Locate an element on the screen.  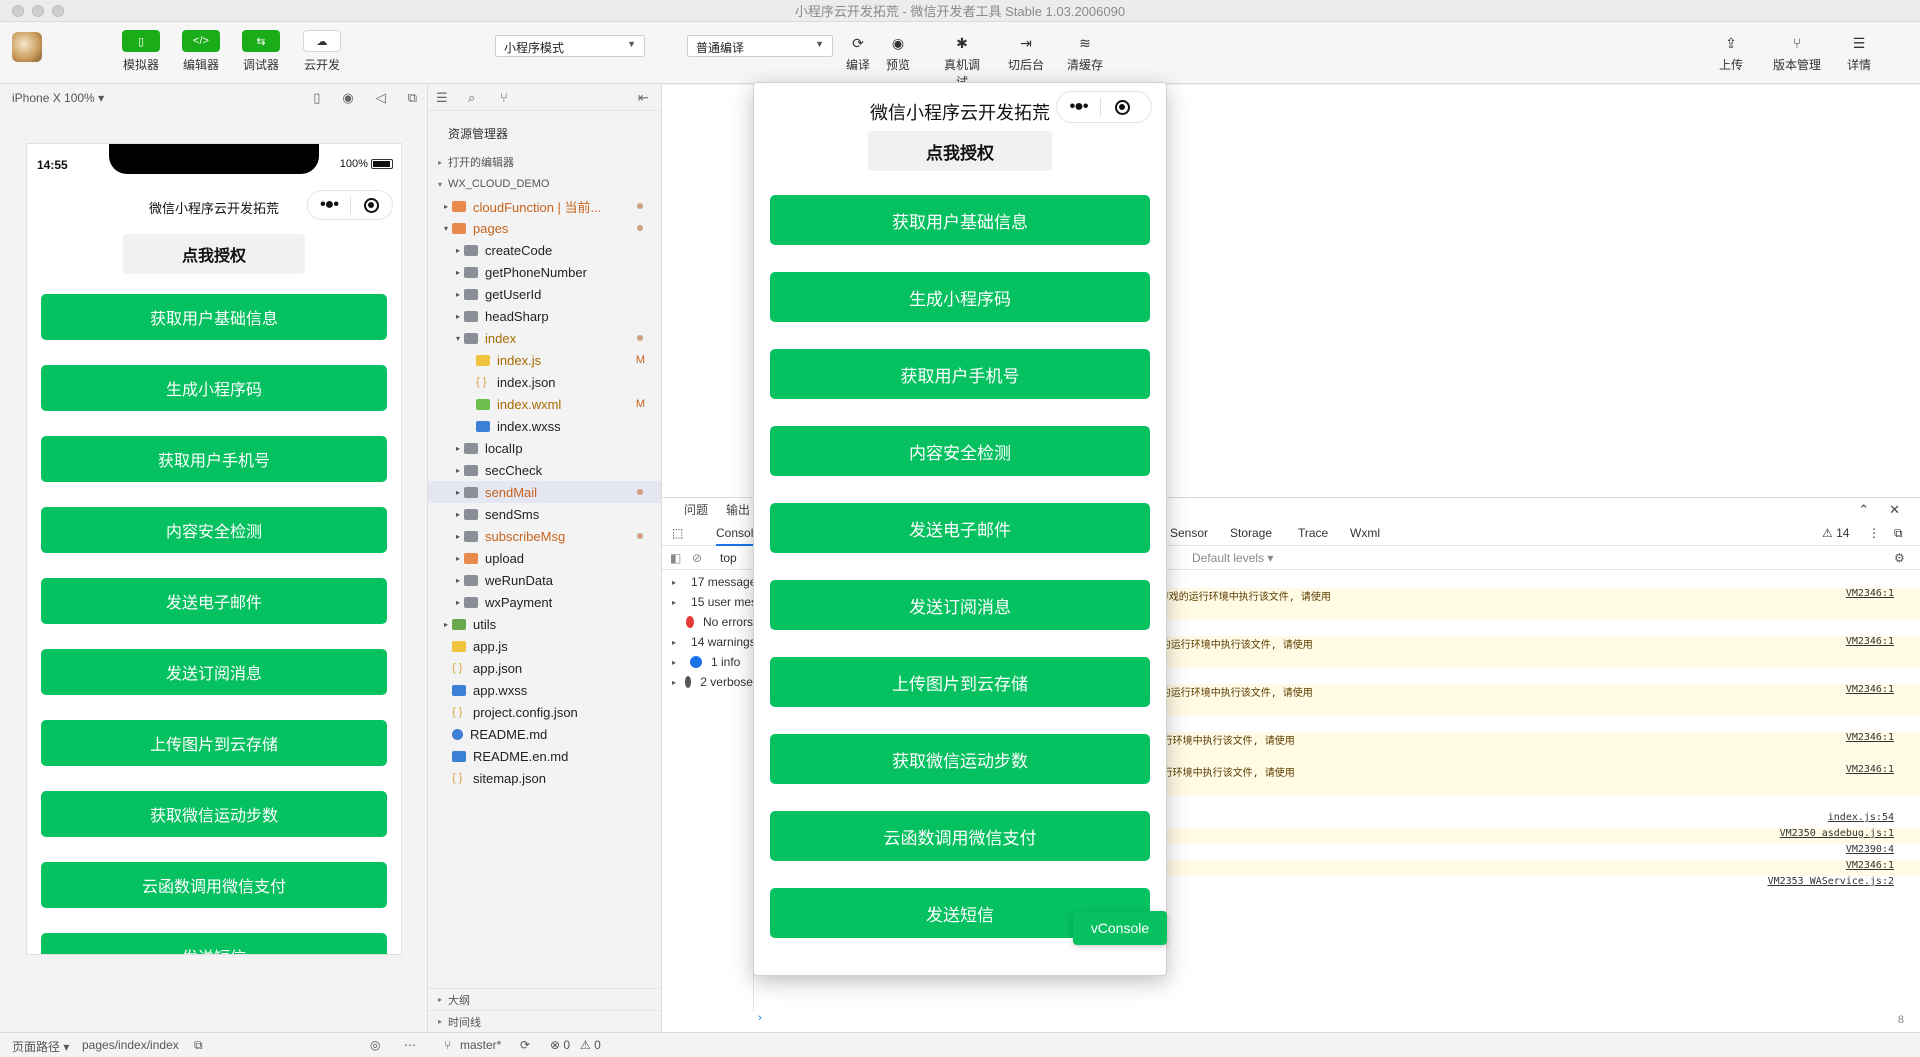
vconsole-button: vConsole is located at coordinates (1120, 928).